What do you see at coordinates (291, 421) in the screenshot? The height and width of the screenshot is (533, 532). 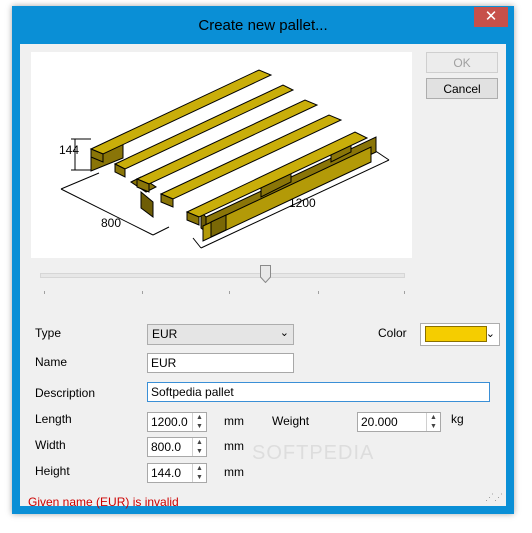 I see `weight-label: Weight` at bounding box center [291, 421].